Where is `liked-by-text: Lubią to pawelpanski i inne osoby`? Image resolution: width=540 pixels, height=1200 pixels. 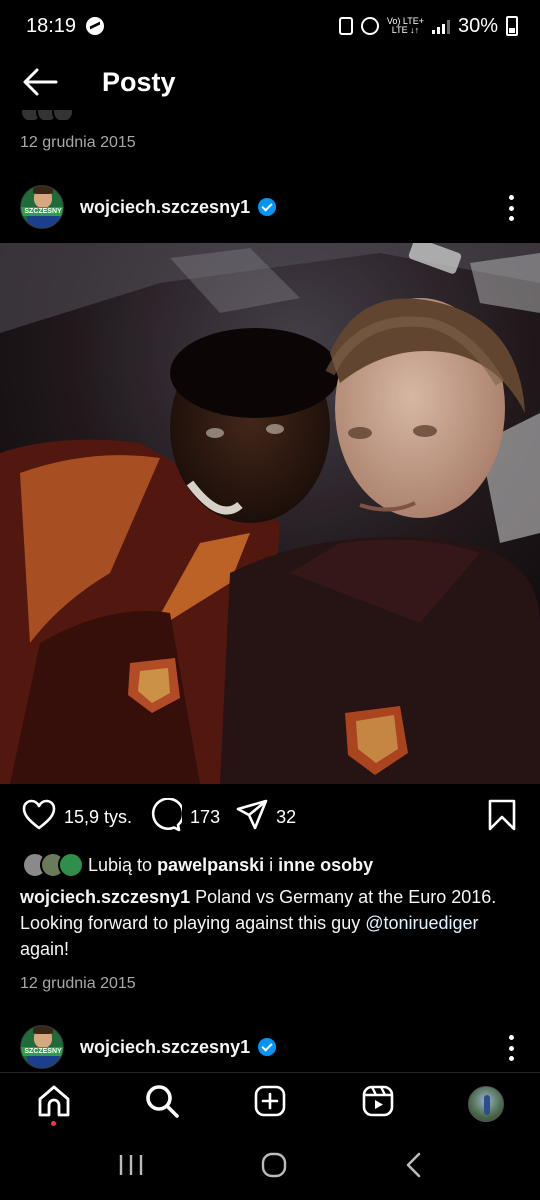
liked-by-text: Lubią to pawelpanski i inne osoby is located at coordinates (230, 865).